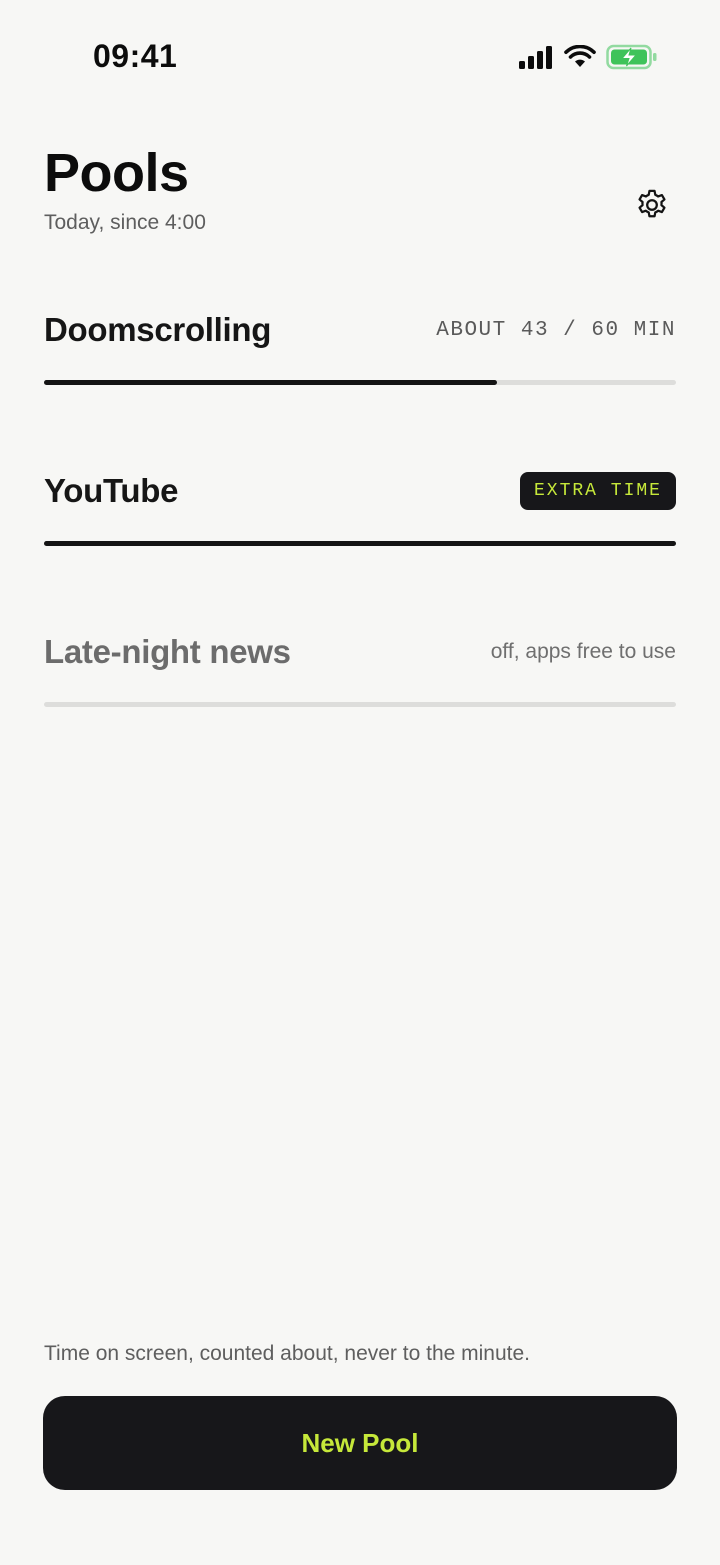 Image resolution: width=720 pixels, height=1565 pixels. What do you see at coordinates (167, 651) in the screenshot?
I see `pool-name: Late-night news` at bounding box center [167, 651].